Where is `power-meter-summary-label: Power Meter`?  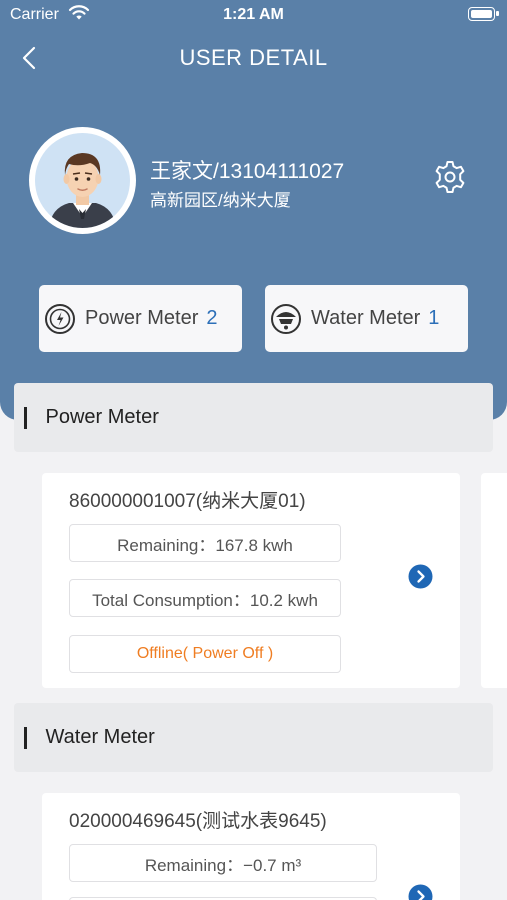 power-meter-summary-label: Power Meter is located at coordinates (142, 318).